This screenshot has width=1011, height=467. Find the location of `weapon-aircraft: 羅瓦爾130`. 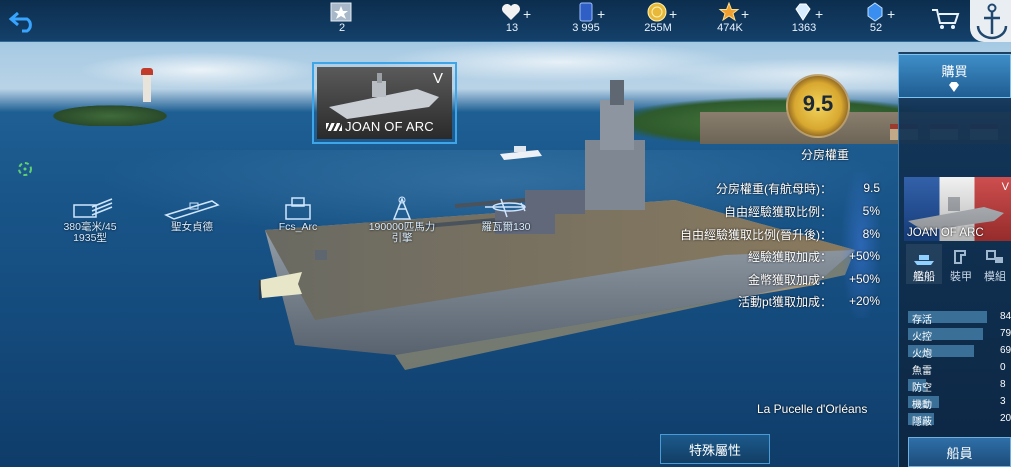

weapon-aircraft: 羅瓦爾130 is located at coordinates (506, 214).